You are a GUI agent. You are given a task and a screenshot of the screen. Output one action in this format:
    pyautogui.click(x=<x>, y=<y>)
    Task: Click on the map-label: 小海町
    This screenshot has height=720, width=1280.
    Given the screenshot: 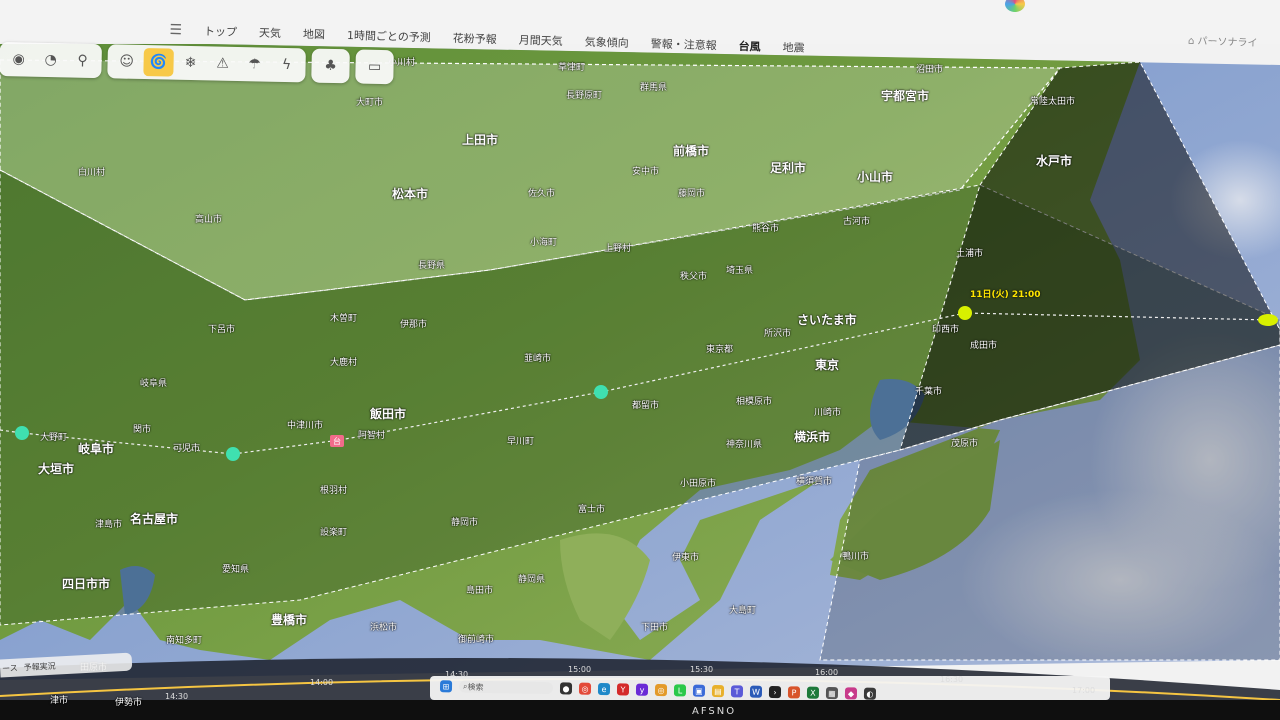 What is the action you would take?
    pyautogui.click(x=544, y=243)
    